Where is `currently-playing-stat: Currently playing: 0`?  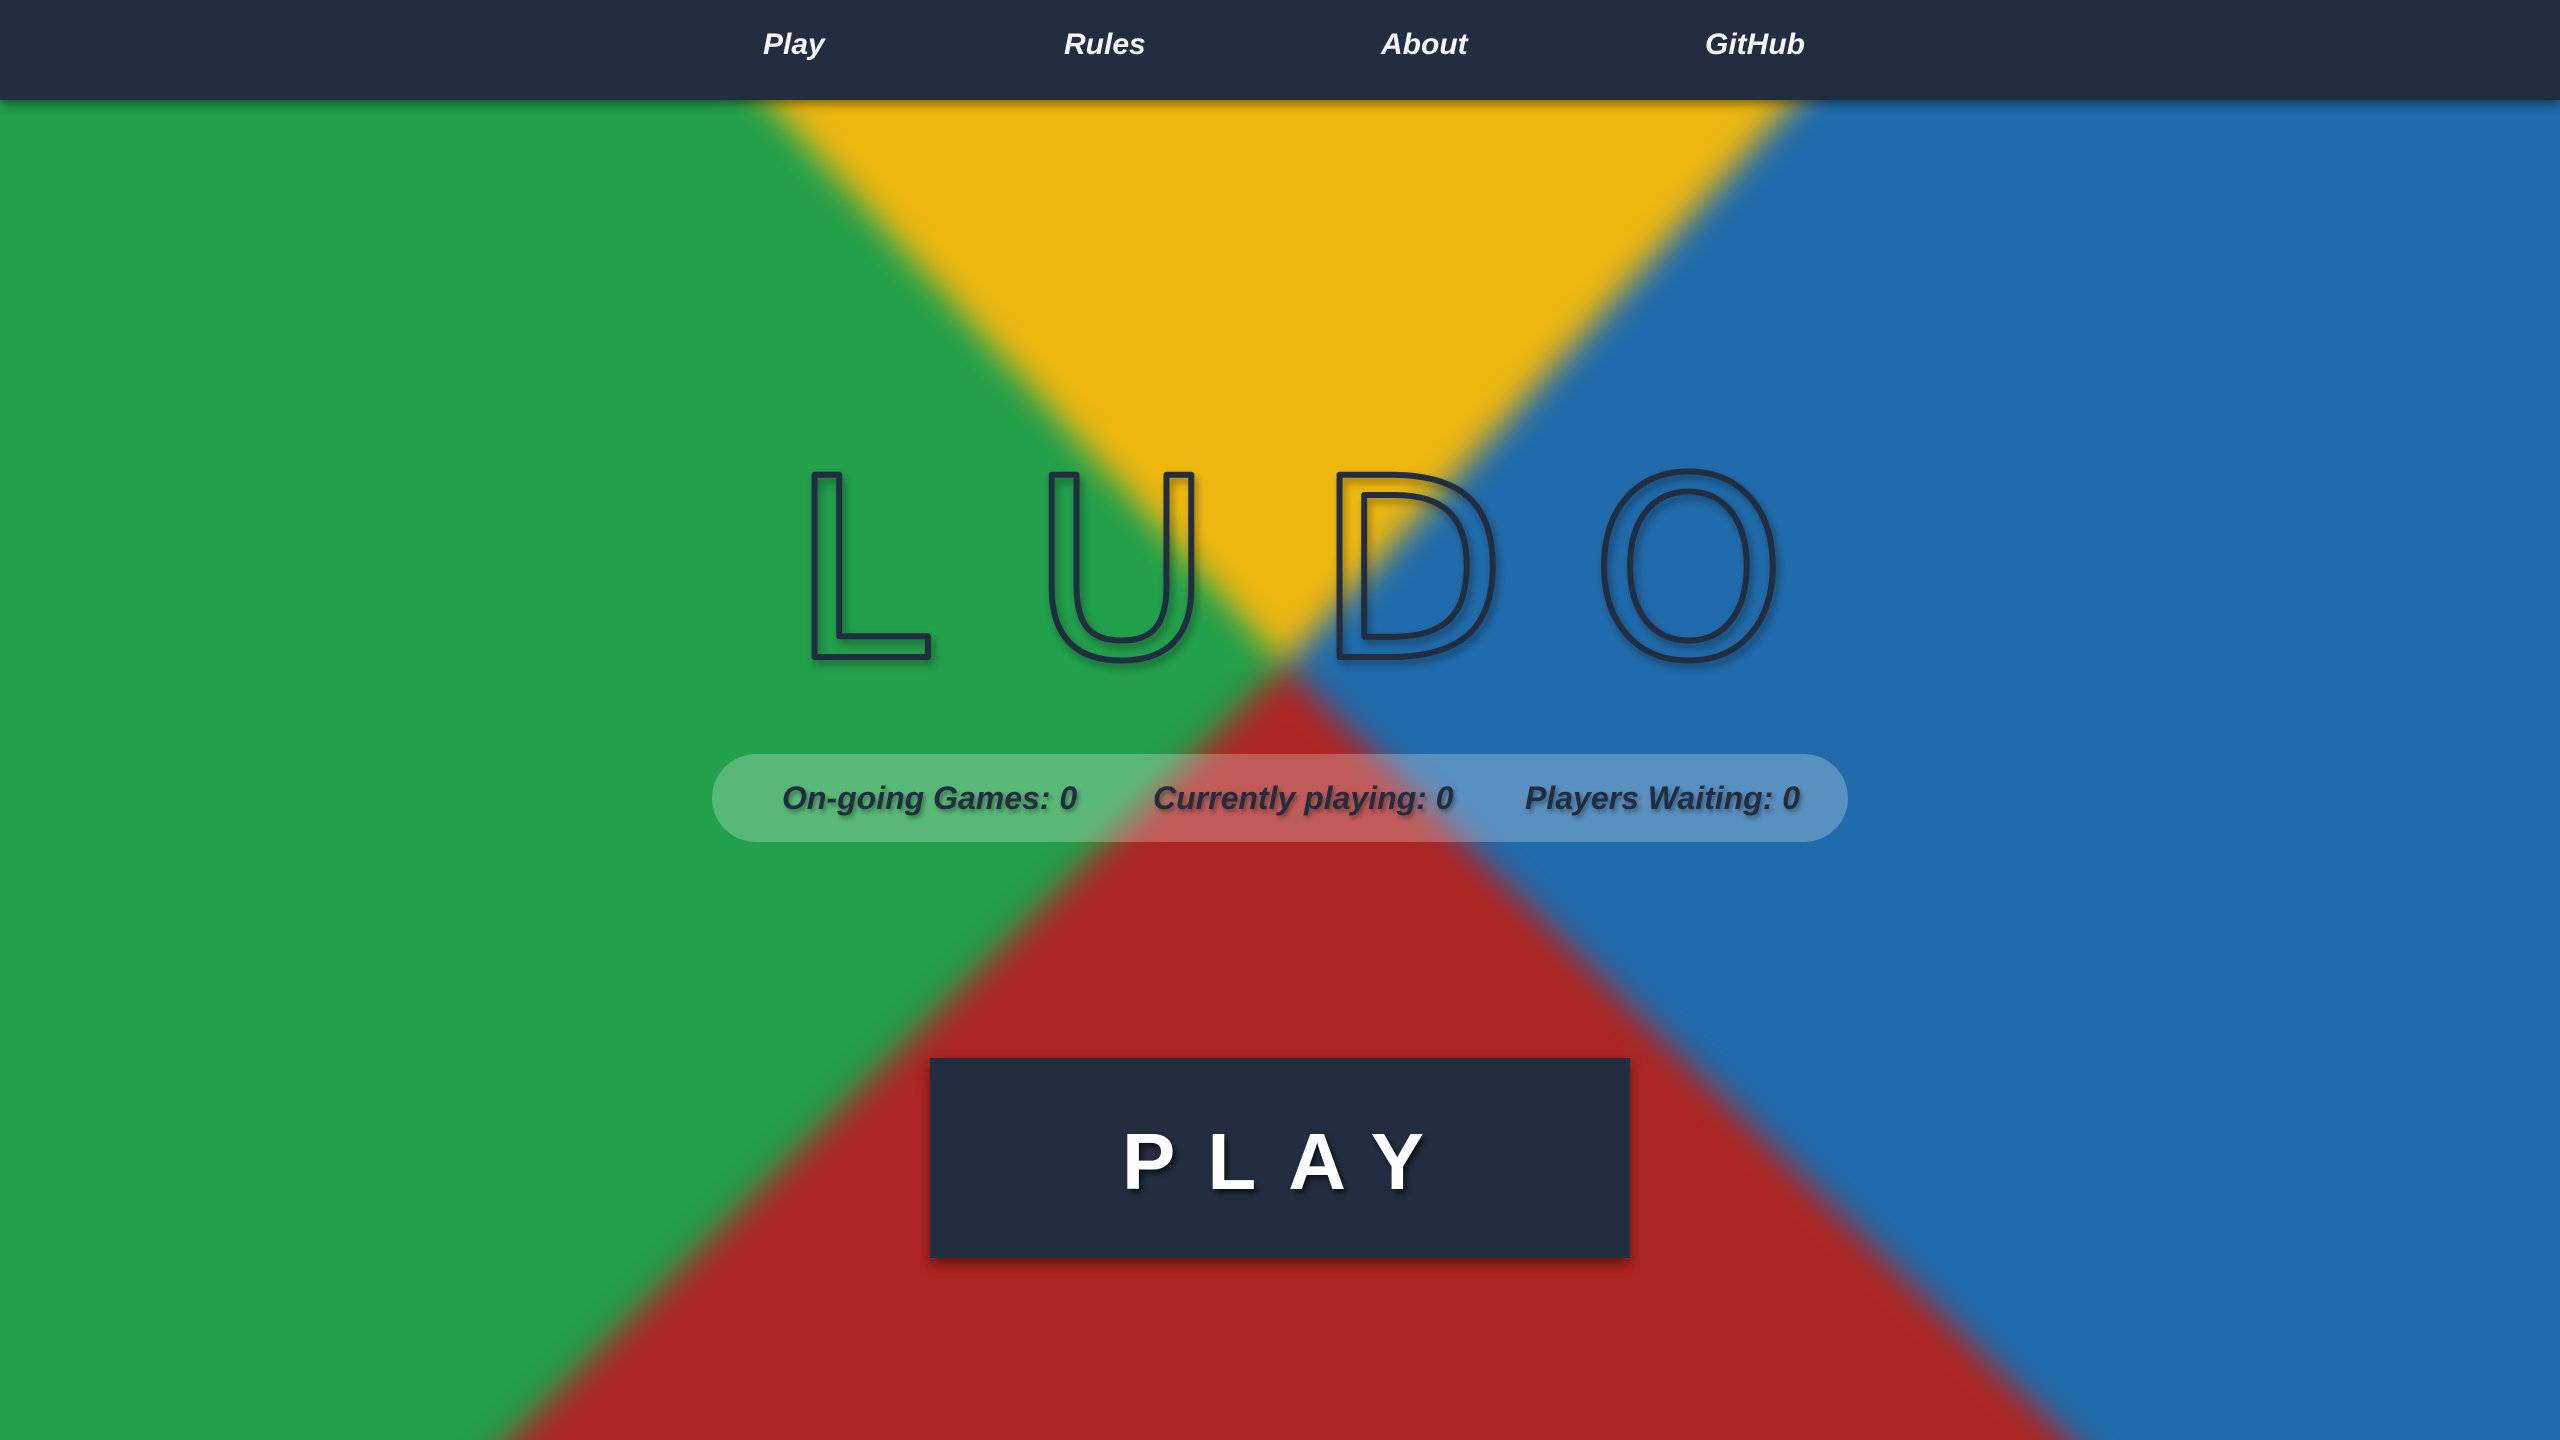
currently-playing-stat: Currently playing: 0 is located at coordinates (1303, 798).